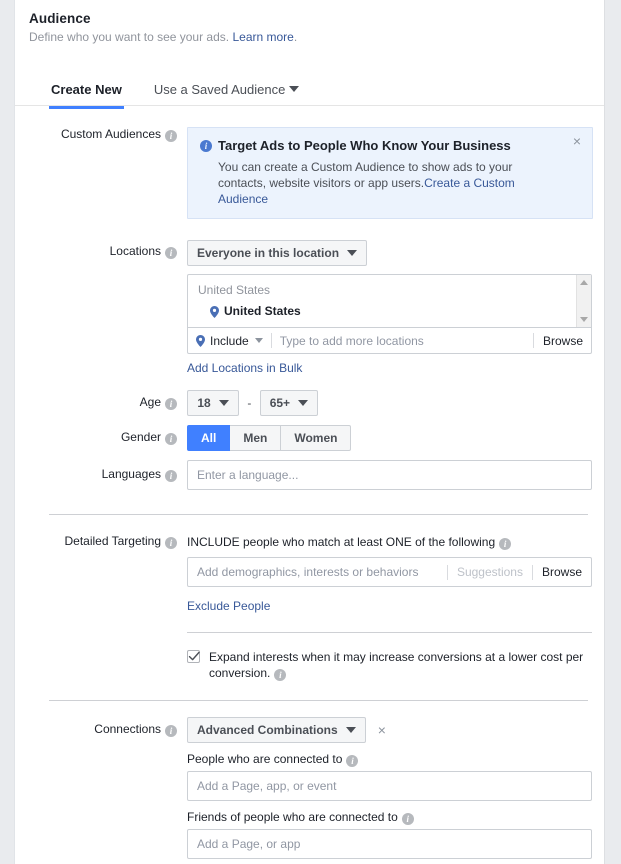 The width and height of the screenshot is (621, 864). Describe the element at coordinates (577, 141) in the screenshot. I see `close-icon: ×` at that location.